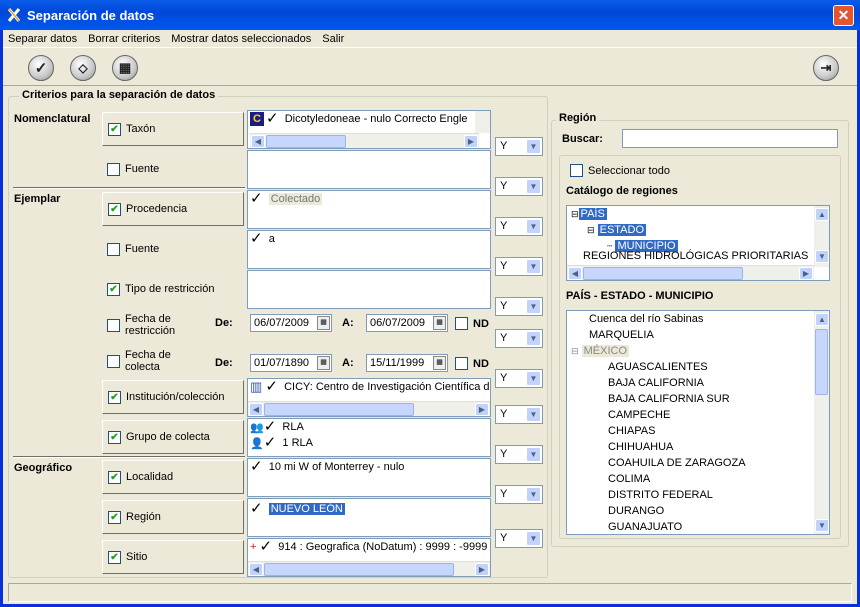 The height and width of the screenshot is (607, 860). I want to click on region-vscroll: ▲ ▼, so click(821, 422).